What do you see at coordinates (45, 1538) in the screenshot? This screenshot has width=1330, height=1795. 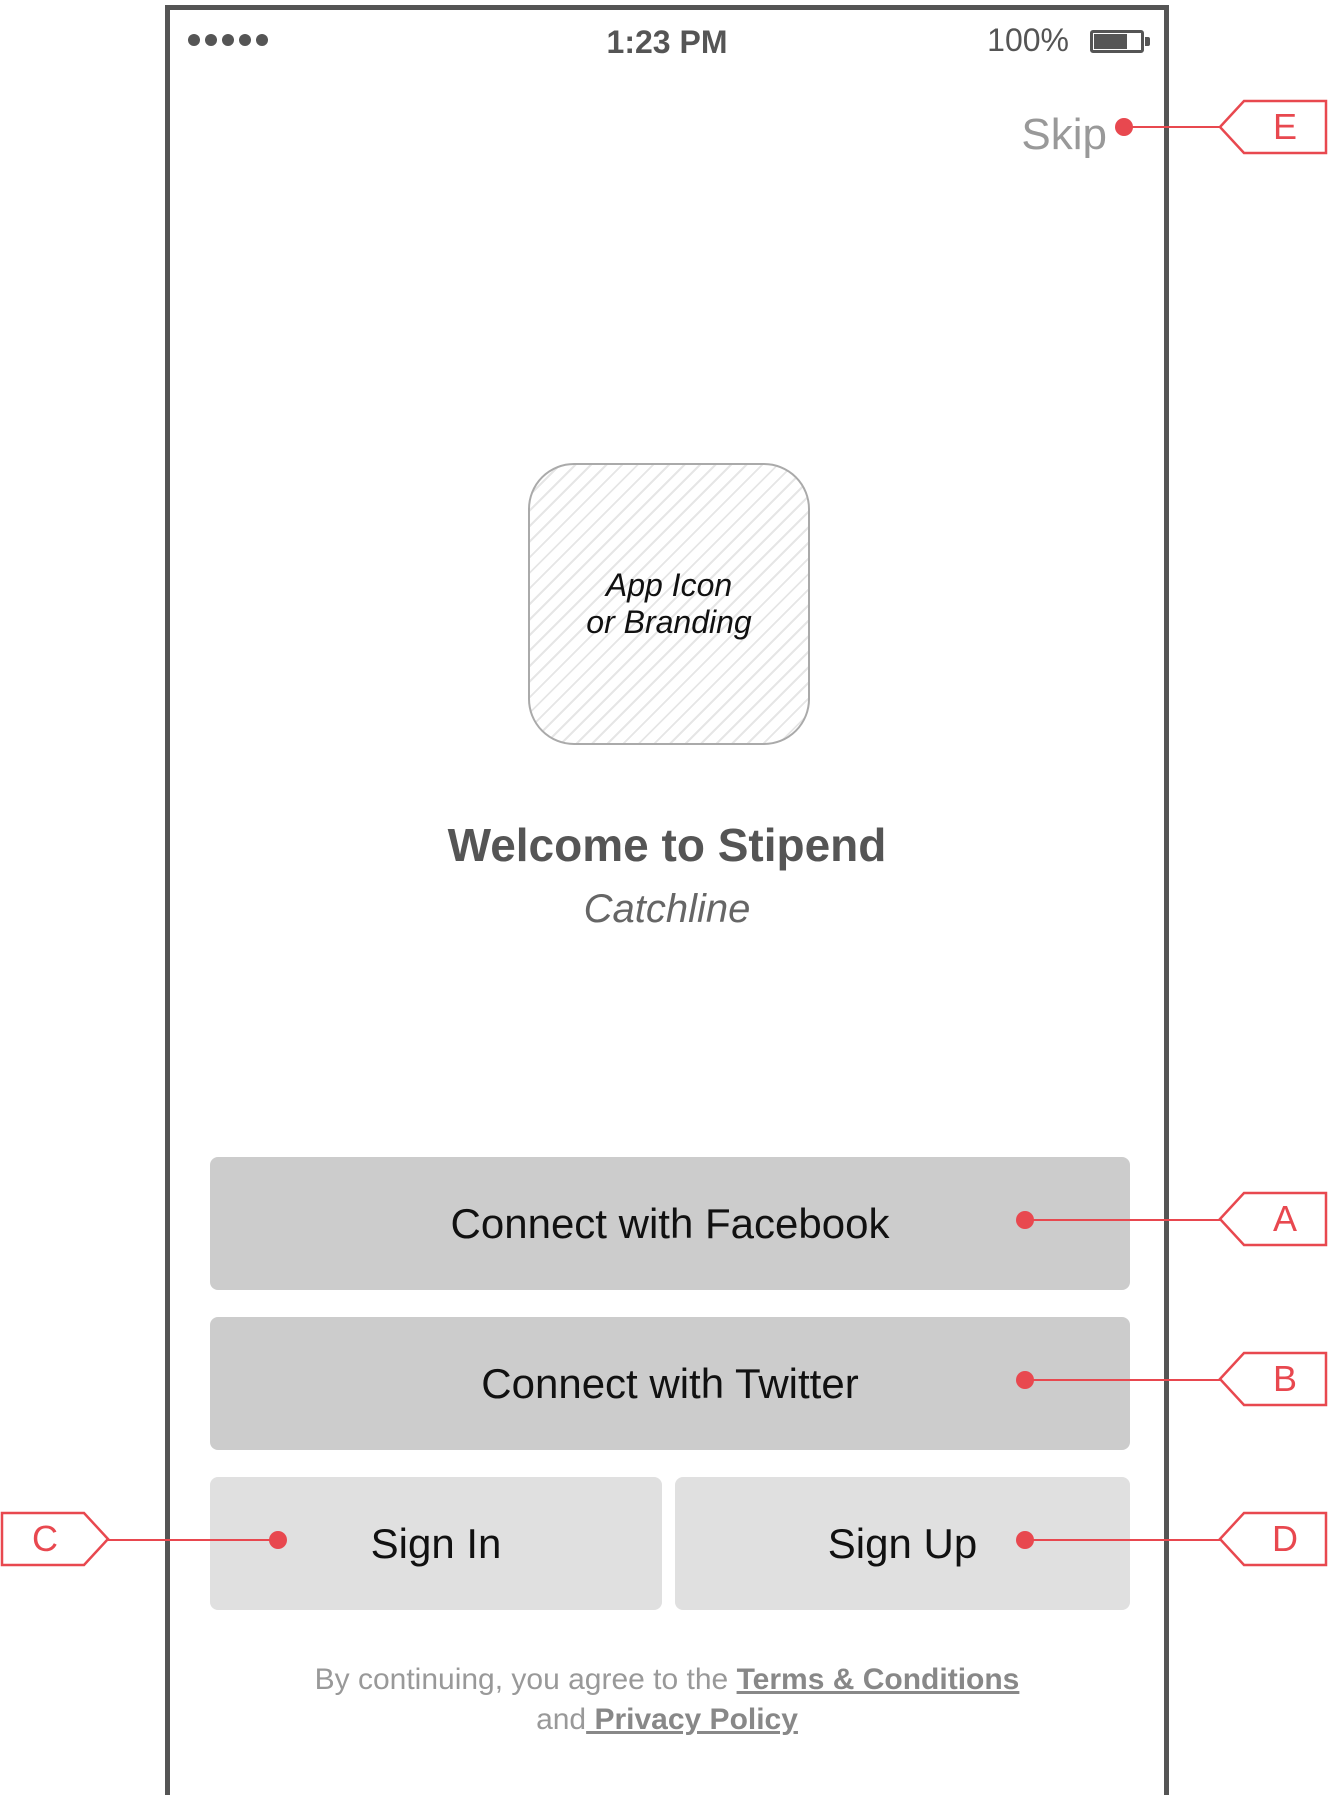 I see `annotation-c-label: C` at bounding box center [45, 1538].